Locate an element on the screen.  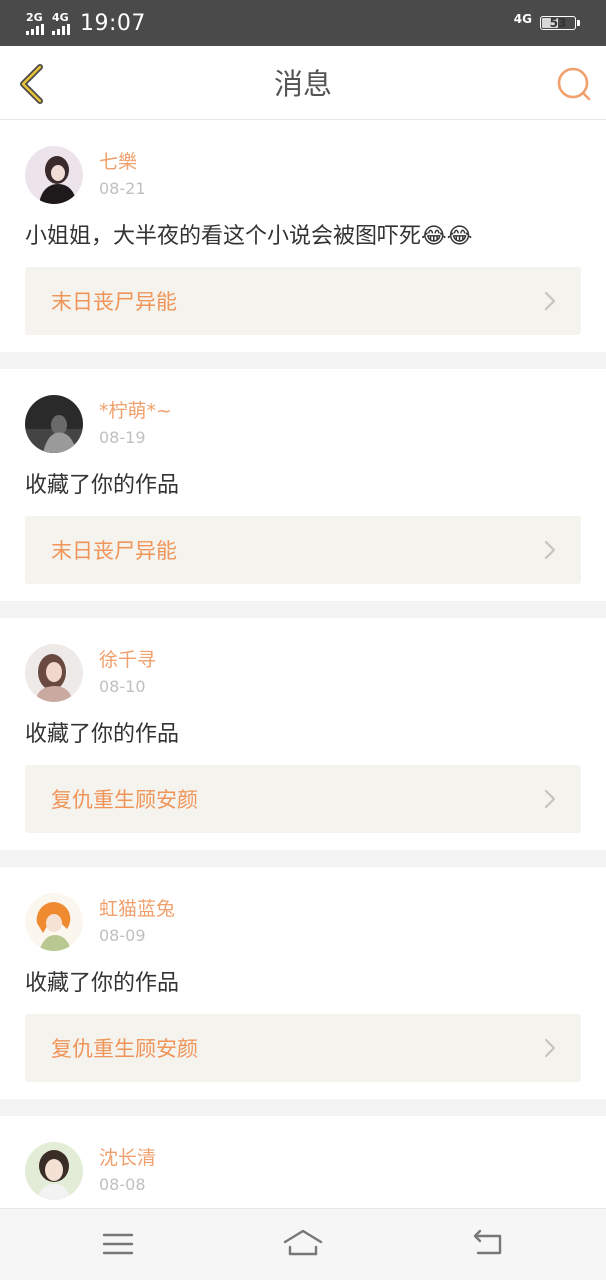
back-icon is located at coordinates (487, 1242).